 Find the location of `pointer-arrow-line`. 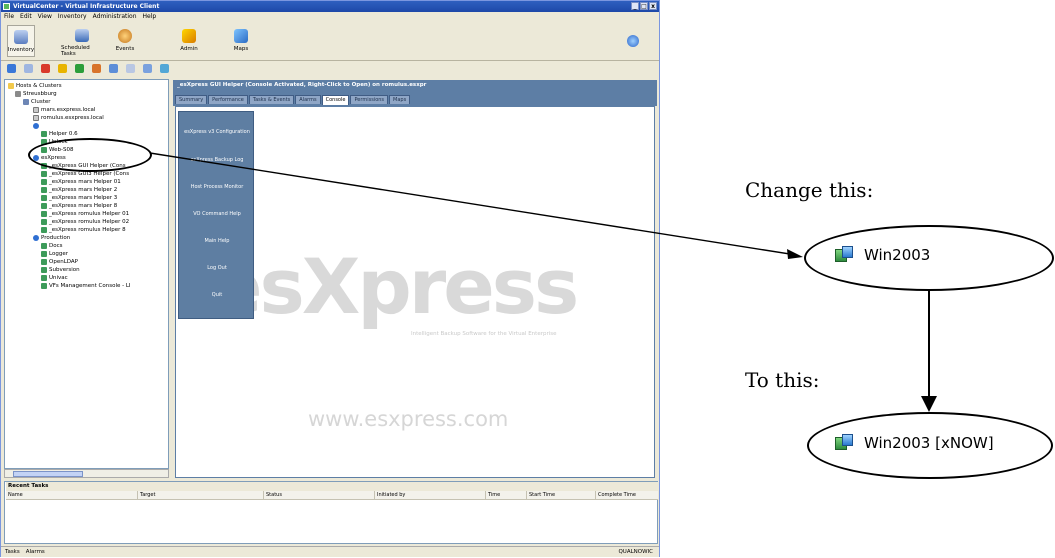

pointer-arrow-line is located at coordinates (473, 204).